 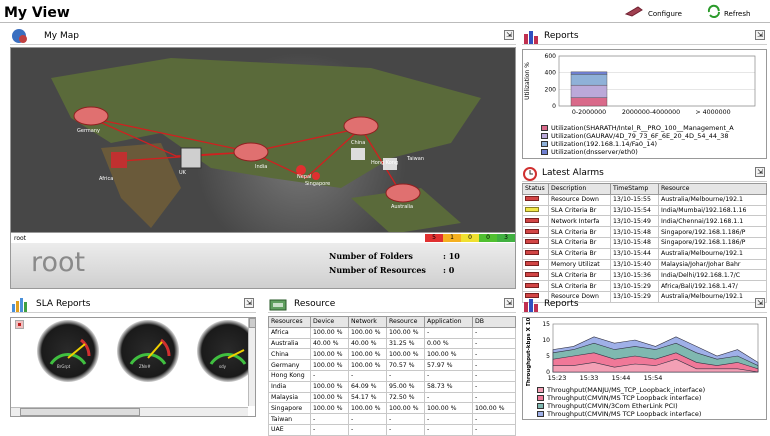 I want to click on x-tick-label: 2000000-4000000, so click(x=651, y=112).